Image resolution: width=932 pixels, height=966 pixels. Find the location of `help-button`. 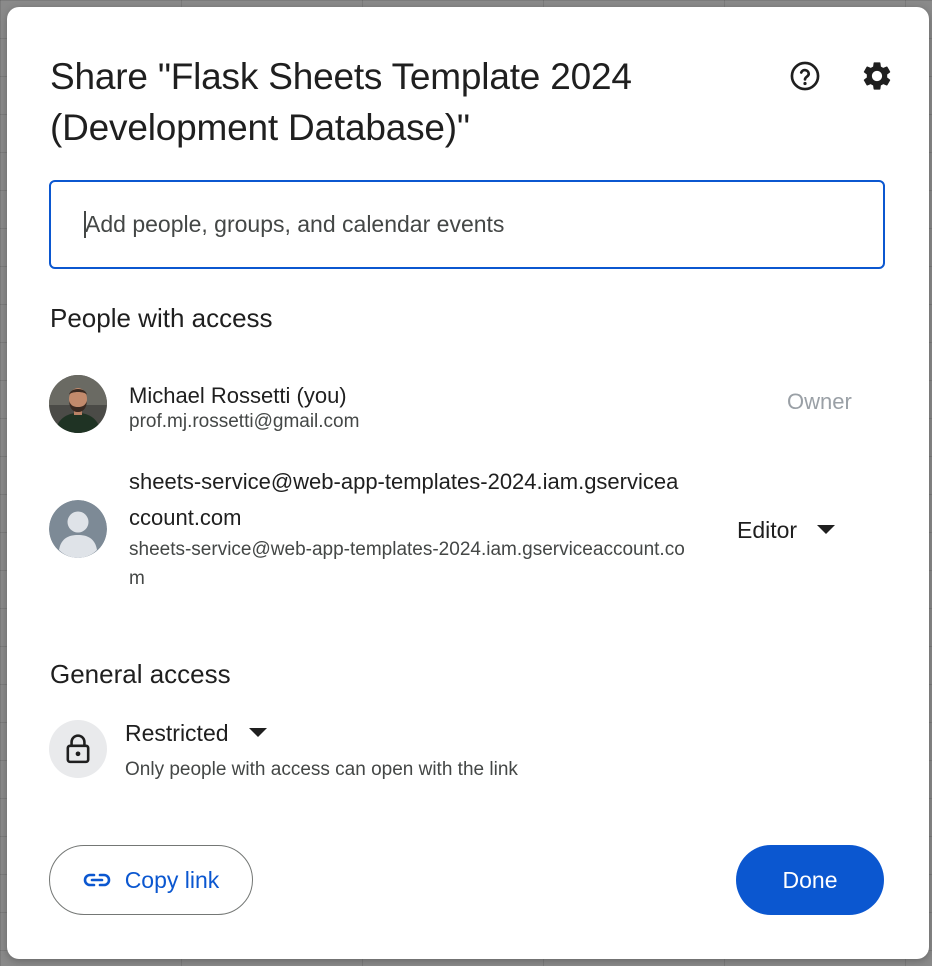

help-button is located at coordinates (805, 76).